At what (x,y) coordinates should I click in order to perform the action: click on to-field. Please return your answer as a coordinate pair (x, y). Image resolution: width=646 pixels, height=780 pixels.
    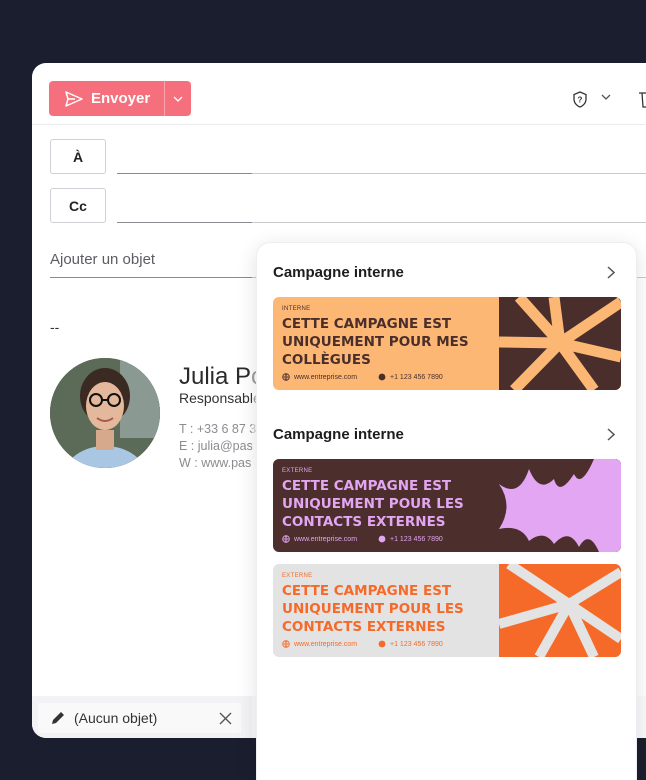
    Looking at the image, I should click on (381, 173).